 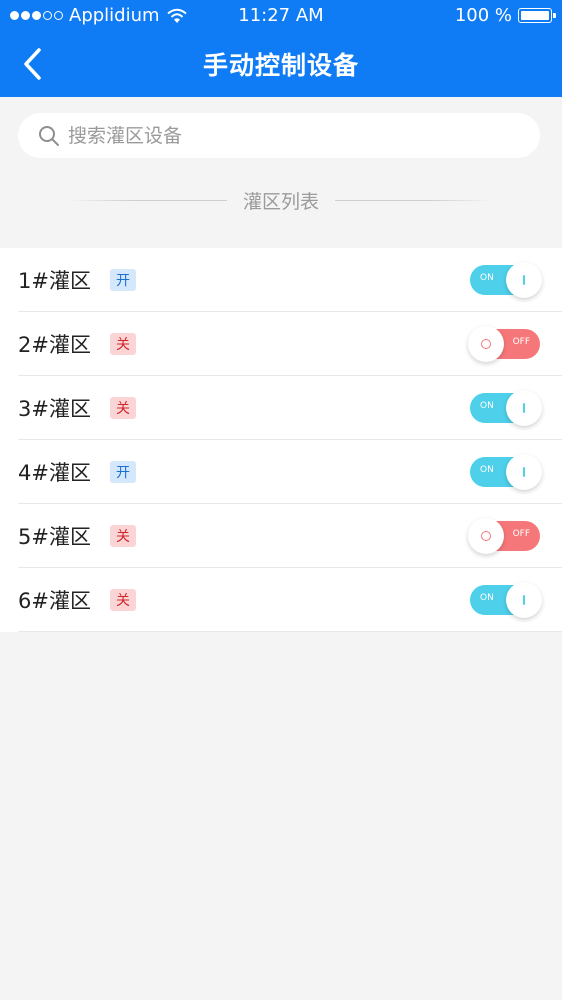 I want to click on status-right: 100 %, so click(x=505, y=15).